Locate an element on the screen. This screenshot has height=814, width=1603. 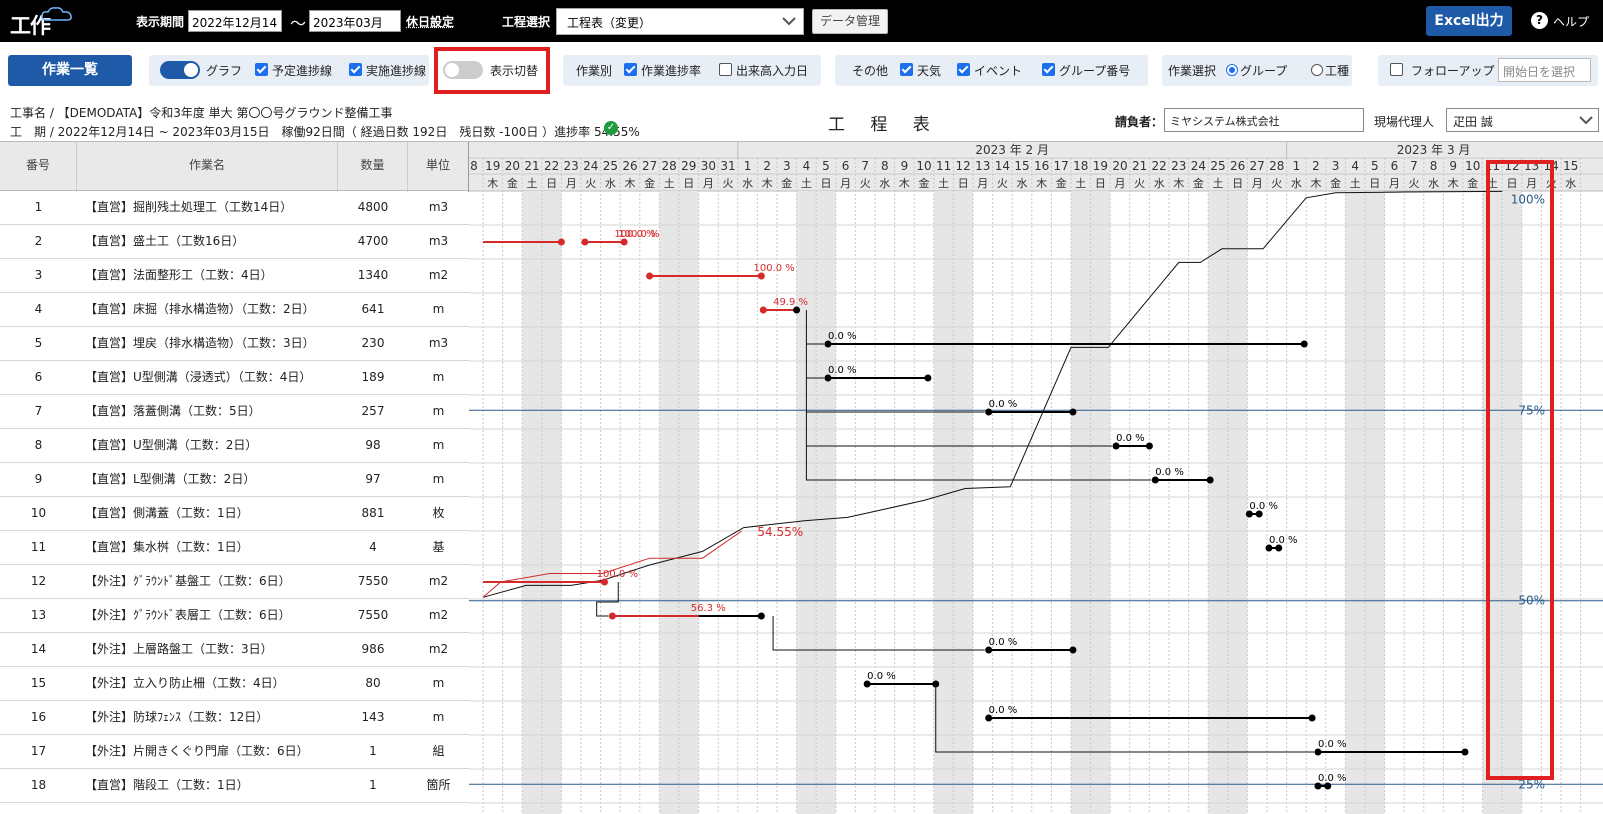
day-label: 8 is located at coordinates (1434, 166).